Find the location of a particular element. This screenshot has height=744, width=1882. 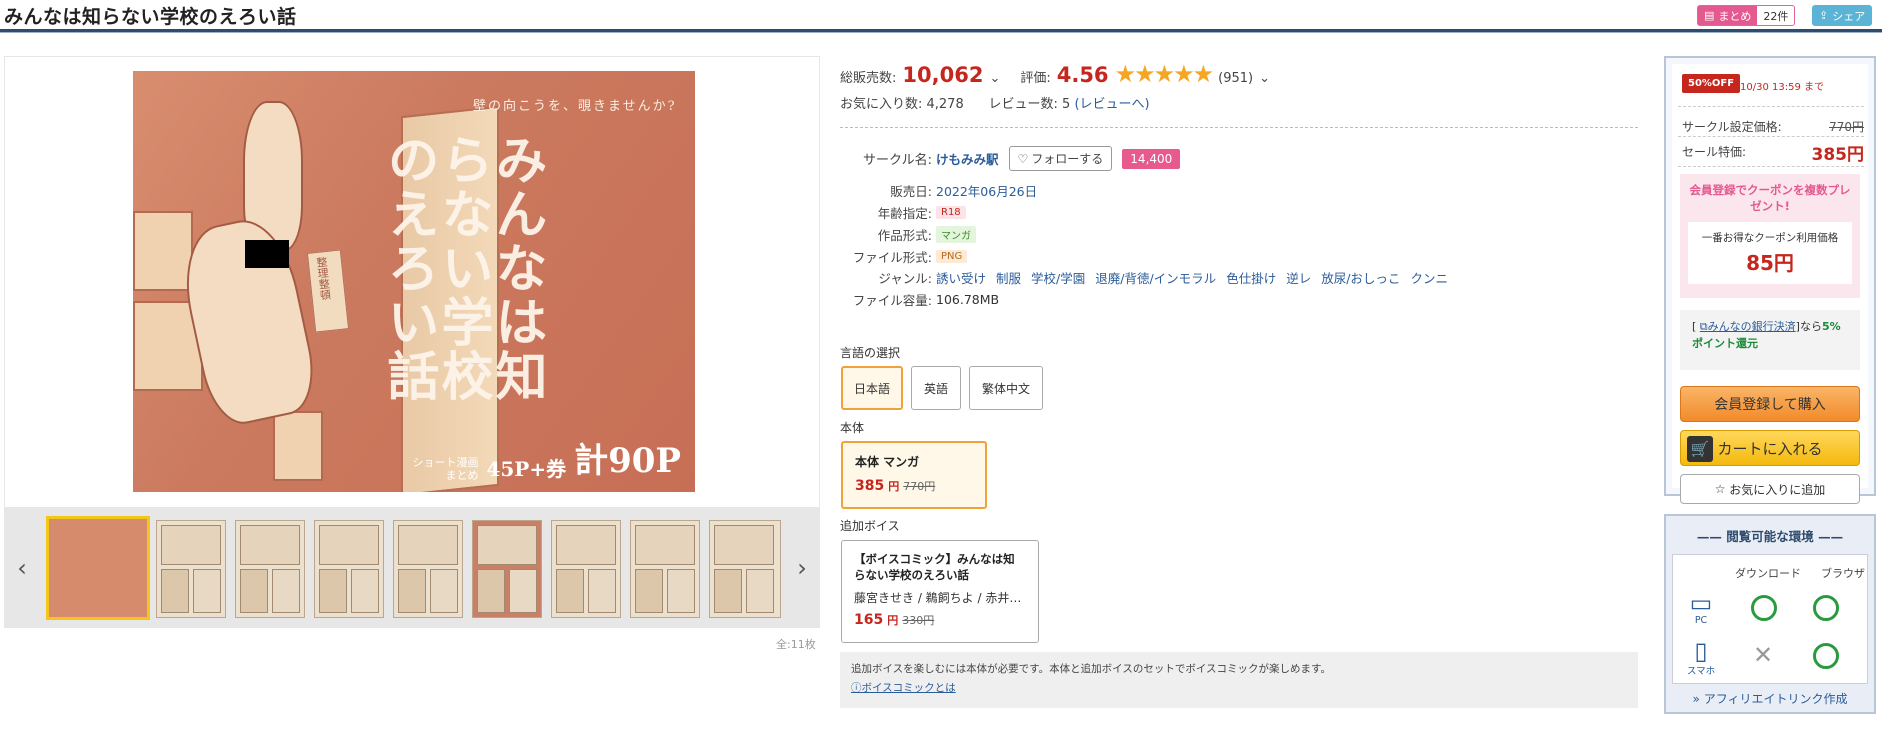

file-badge: PNG is located at coordinates (952, 256).